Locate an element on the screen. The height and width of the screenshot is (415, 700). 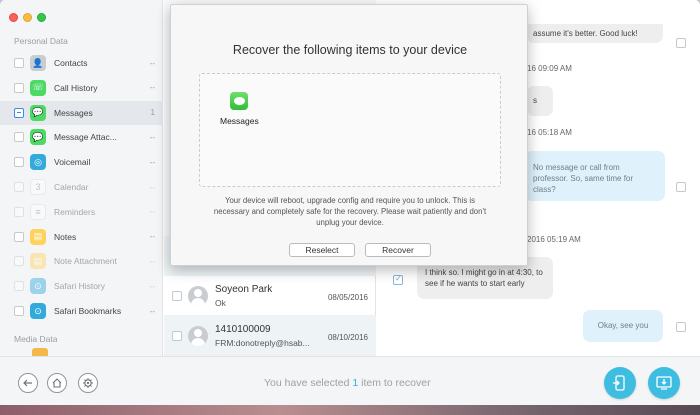
maximize-window-button is located at coordinates (41, 17).